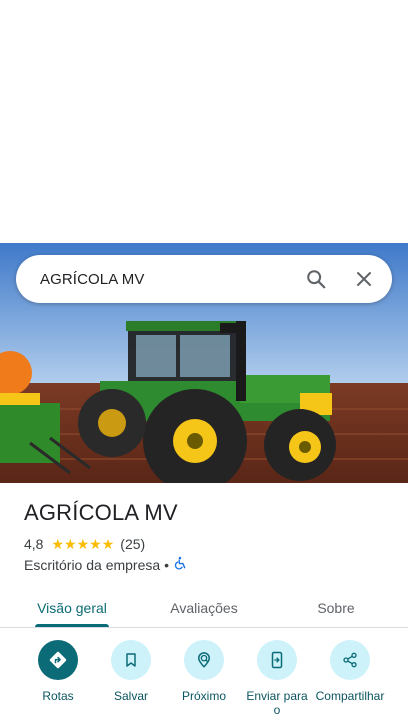 Image resolution: width=408 pixels, height=726 pixels. Describe the element at coordinates (92, 564) in the screenshot. I see `category-label: Escritório da empresa` at that location.